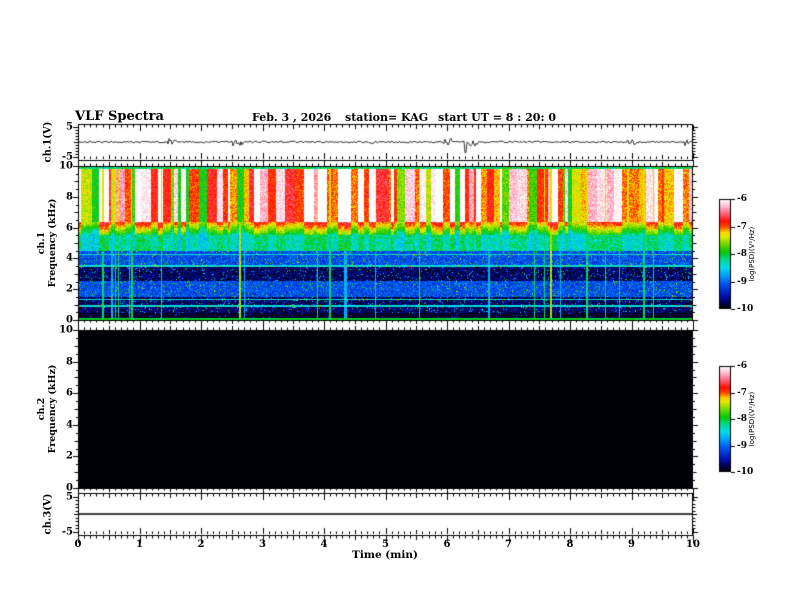  I want to click on header-date: Feb. 3 , 2026, so click(292, 117).